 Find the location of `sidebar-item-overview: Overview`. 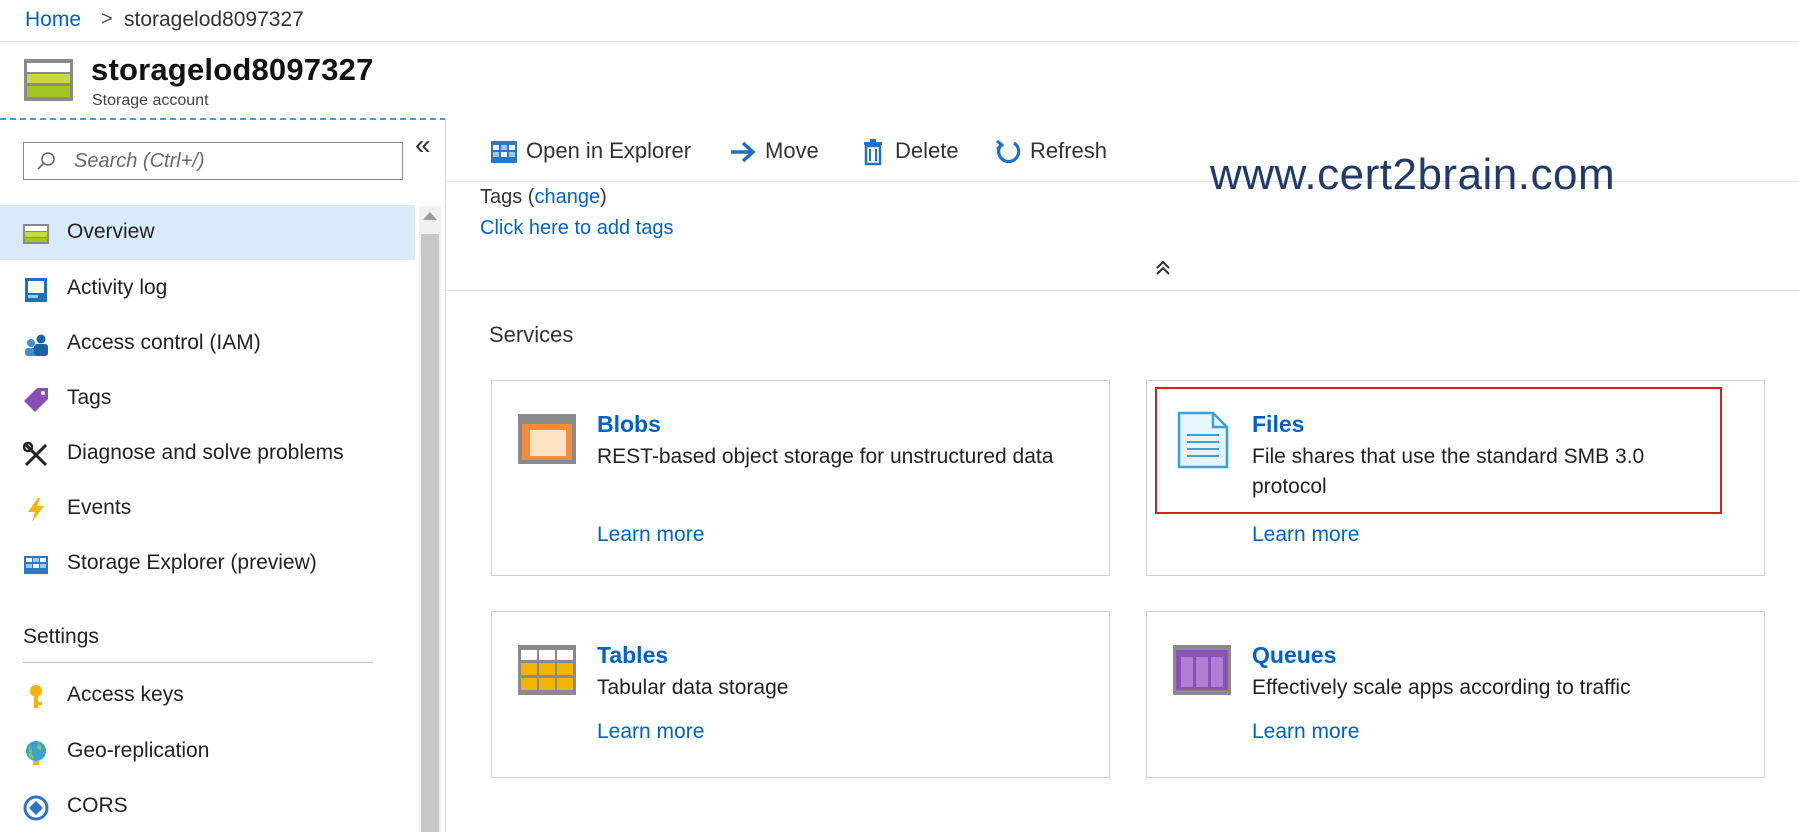

sidebar-item-overview: Overview is located at coordinates (207, 232).